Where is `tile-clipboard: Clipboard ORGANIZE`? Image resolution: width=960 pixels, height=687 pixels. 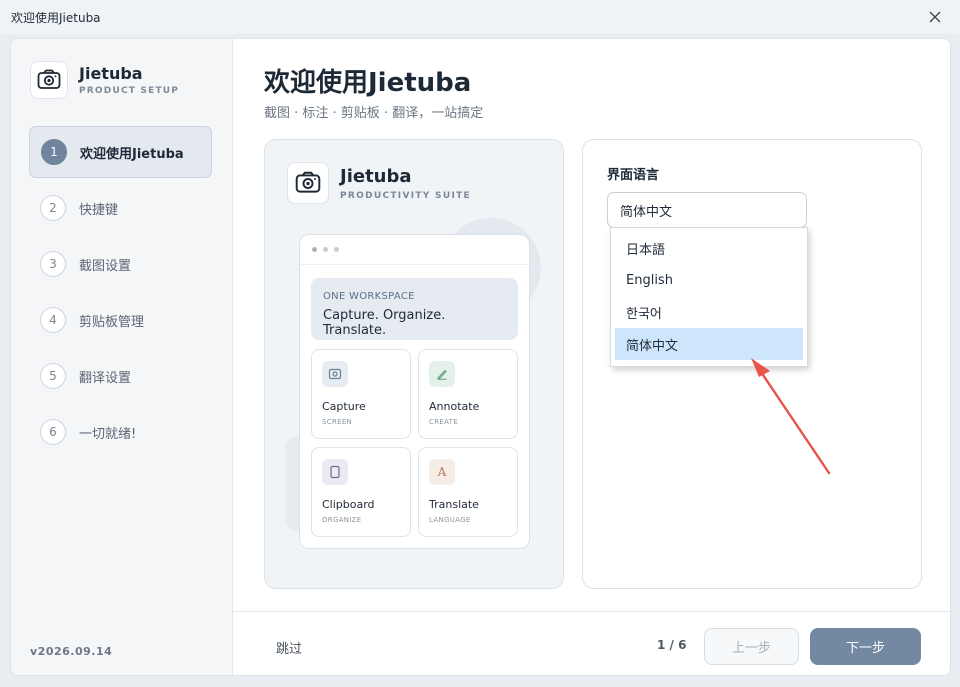 tile-clipboard: Clipboard ORGANIZE is located at coordinates (361, 492).